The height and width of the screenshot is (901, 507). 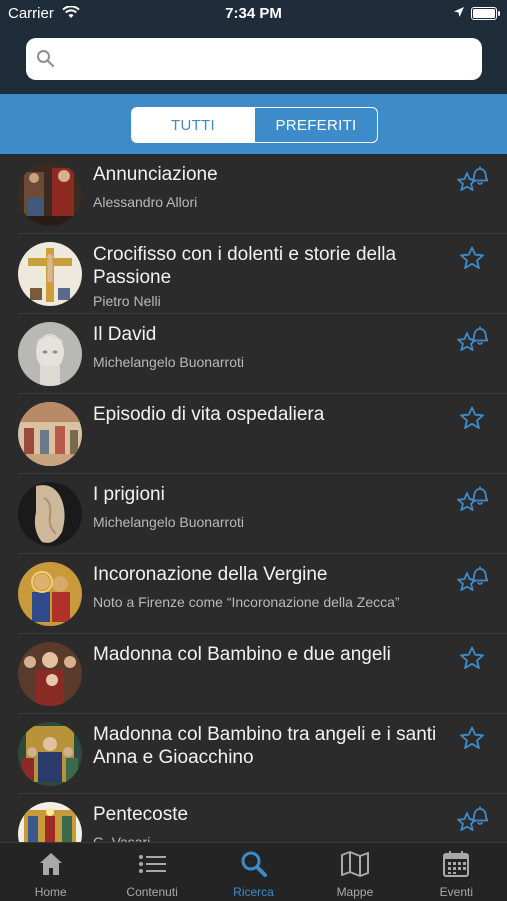 What do you see at coordinates (485, 13) in the screenshot?
I see `battery-icon` at bounding box center [485, 13].